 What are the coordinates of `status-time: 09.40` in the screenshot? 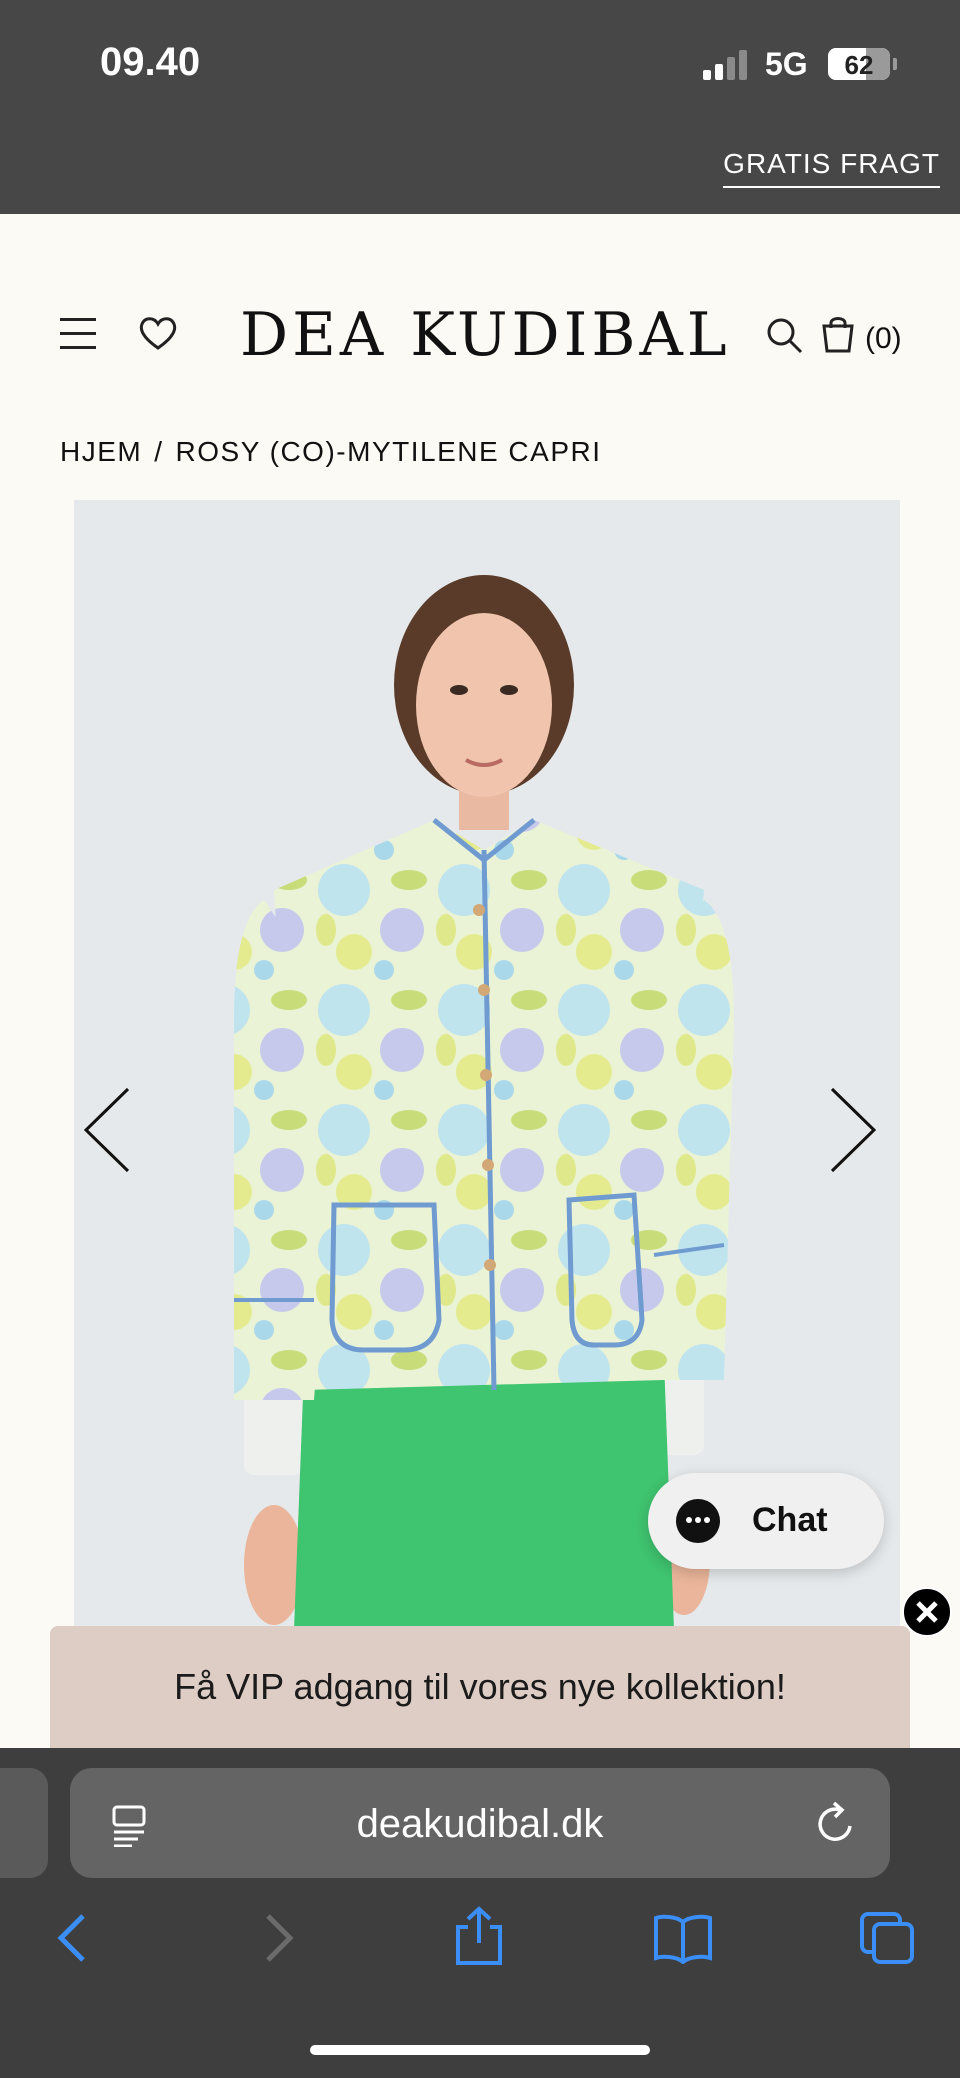 It's located at (150, 62).